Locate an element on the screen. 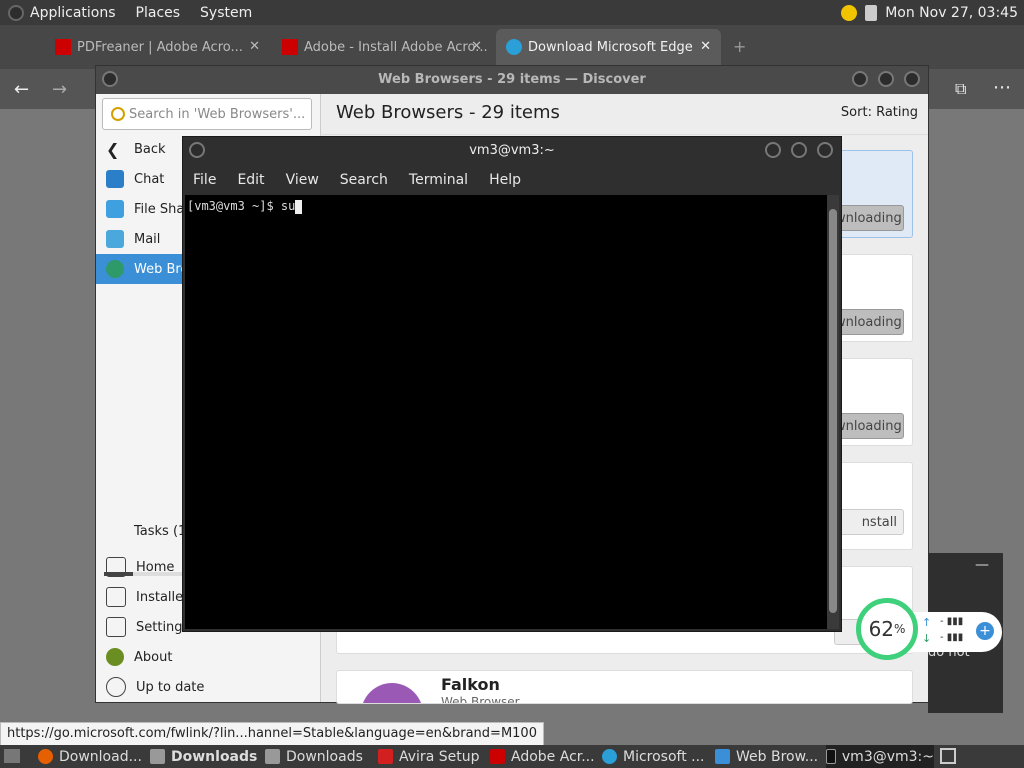 This screenshot has height=768, width=1024. distro-logo-icon is located at coordinates (16, 12).